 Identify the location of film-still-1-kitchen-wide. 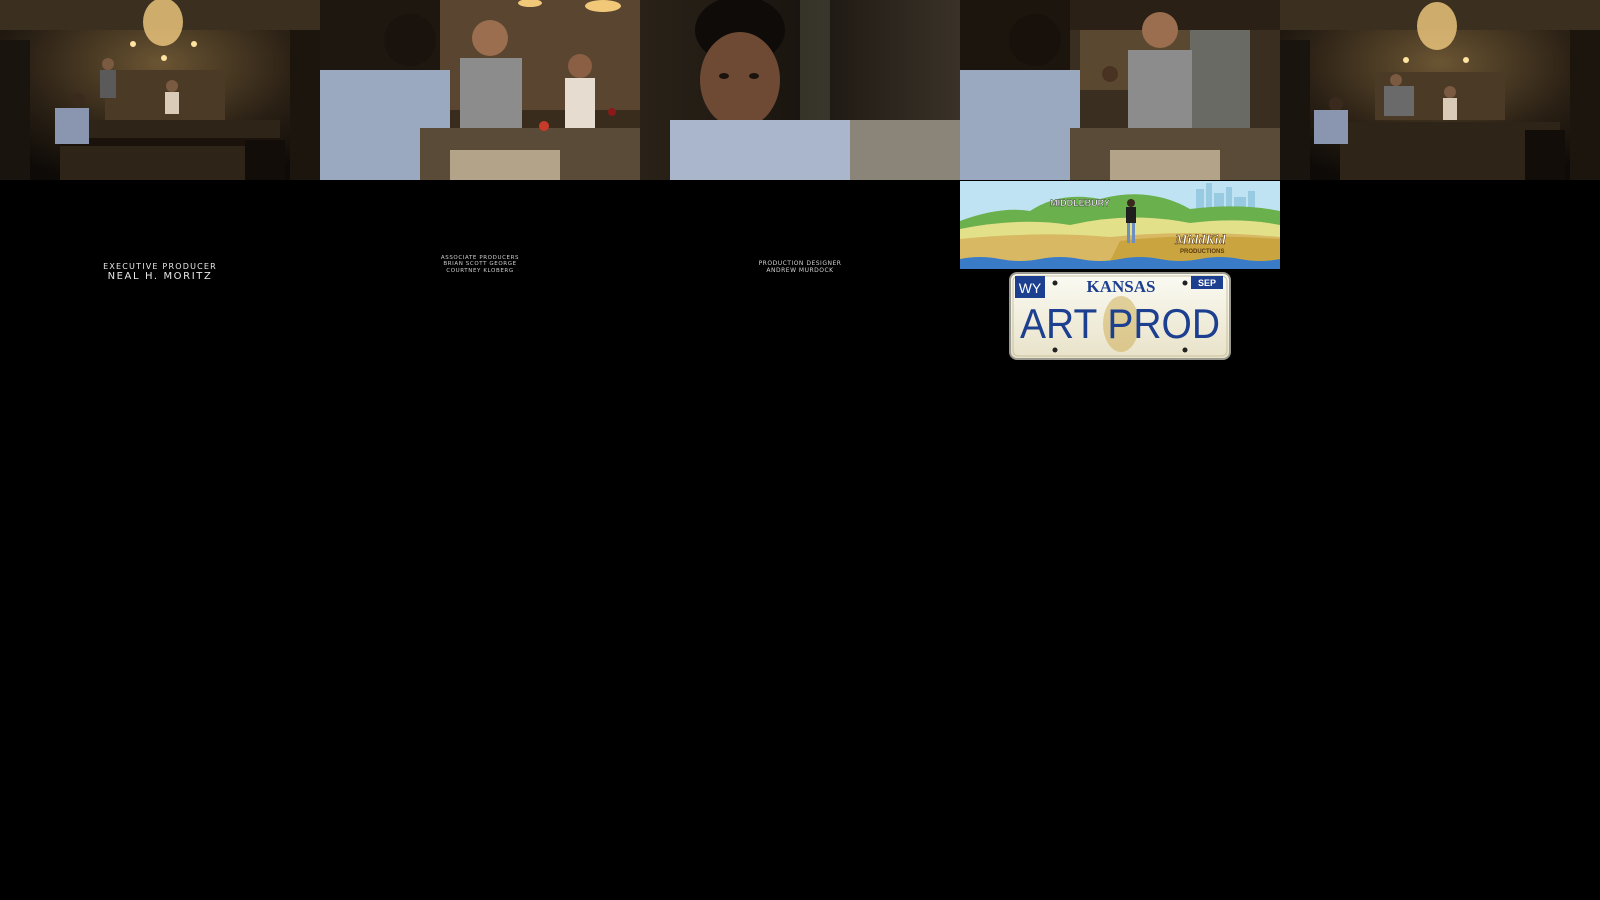
(160, 90).